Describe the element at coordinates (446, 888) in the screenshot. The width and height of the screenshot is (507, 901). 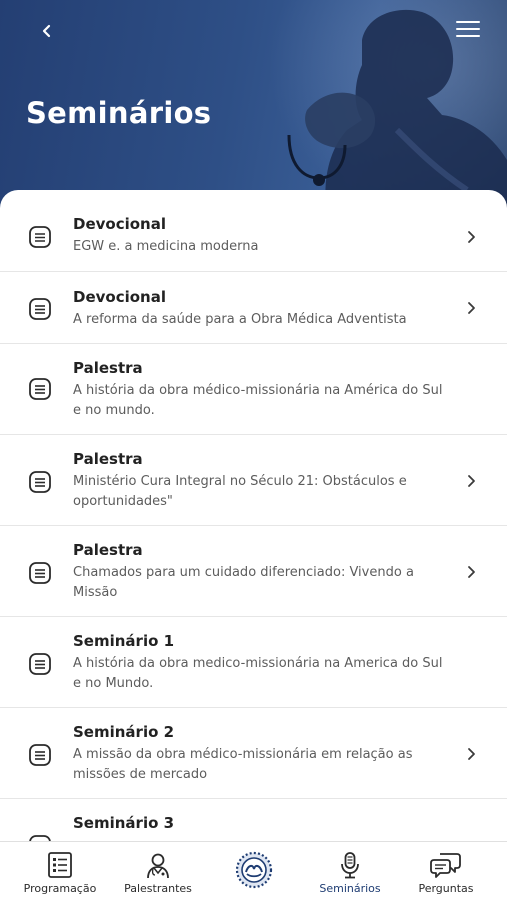
I see `tab-label: Perguntas` at that location.